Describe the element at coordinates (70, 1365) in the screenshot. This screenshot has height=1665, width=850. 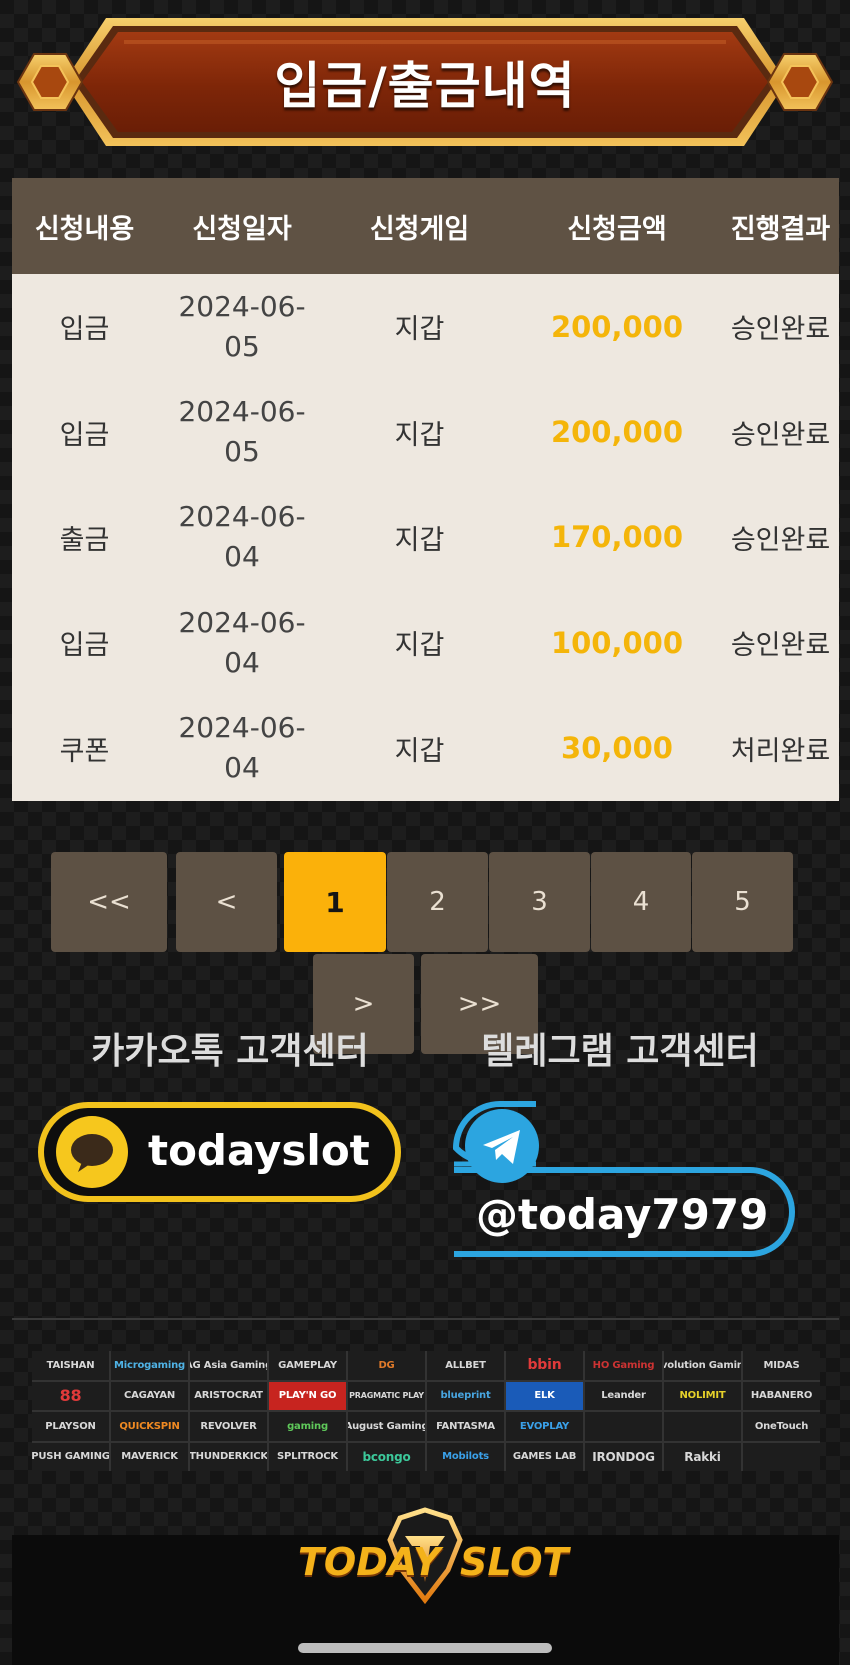
I see `provider-logo: TAISHAN` at that location.